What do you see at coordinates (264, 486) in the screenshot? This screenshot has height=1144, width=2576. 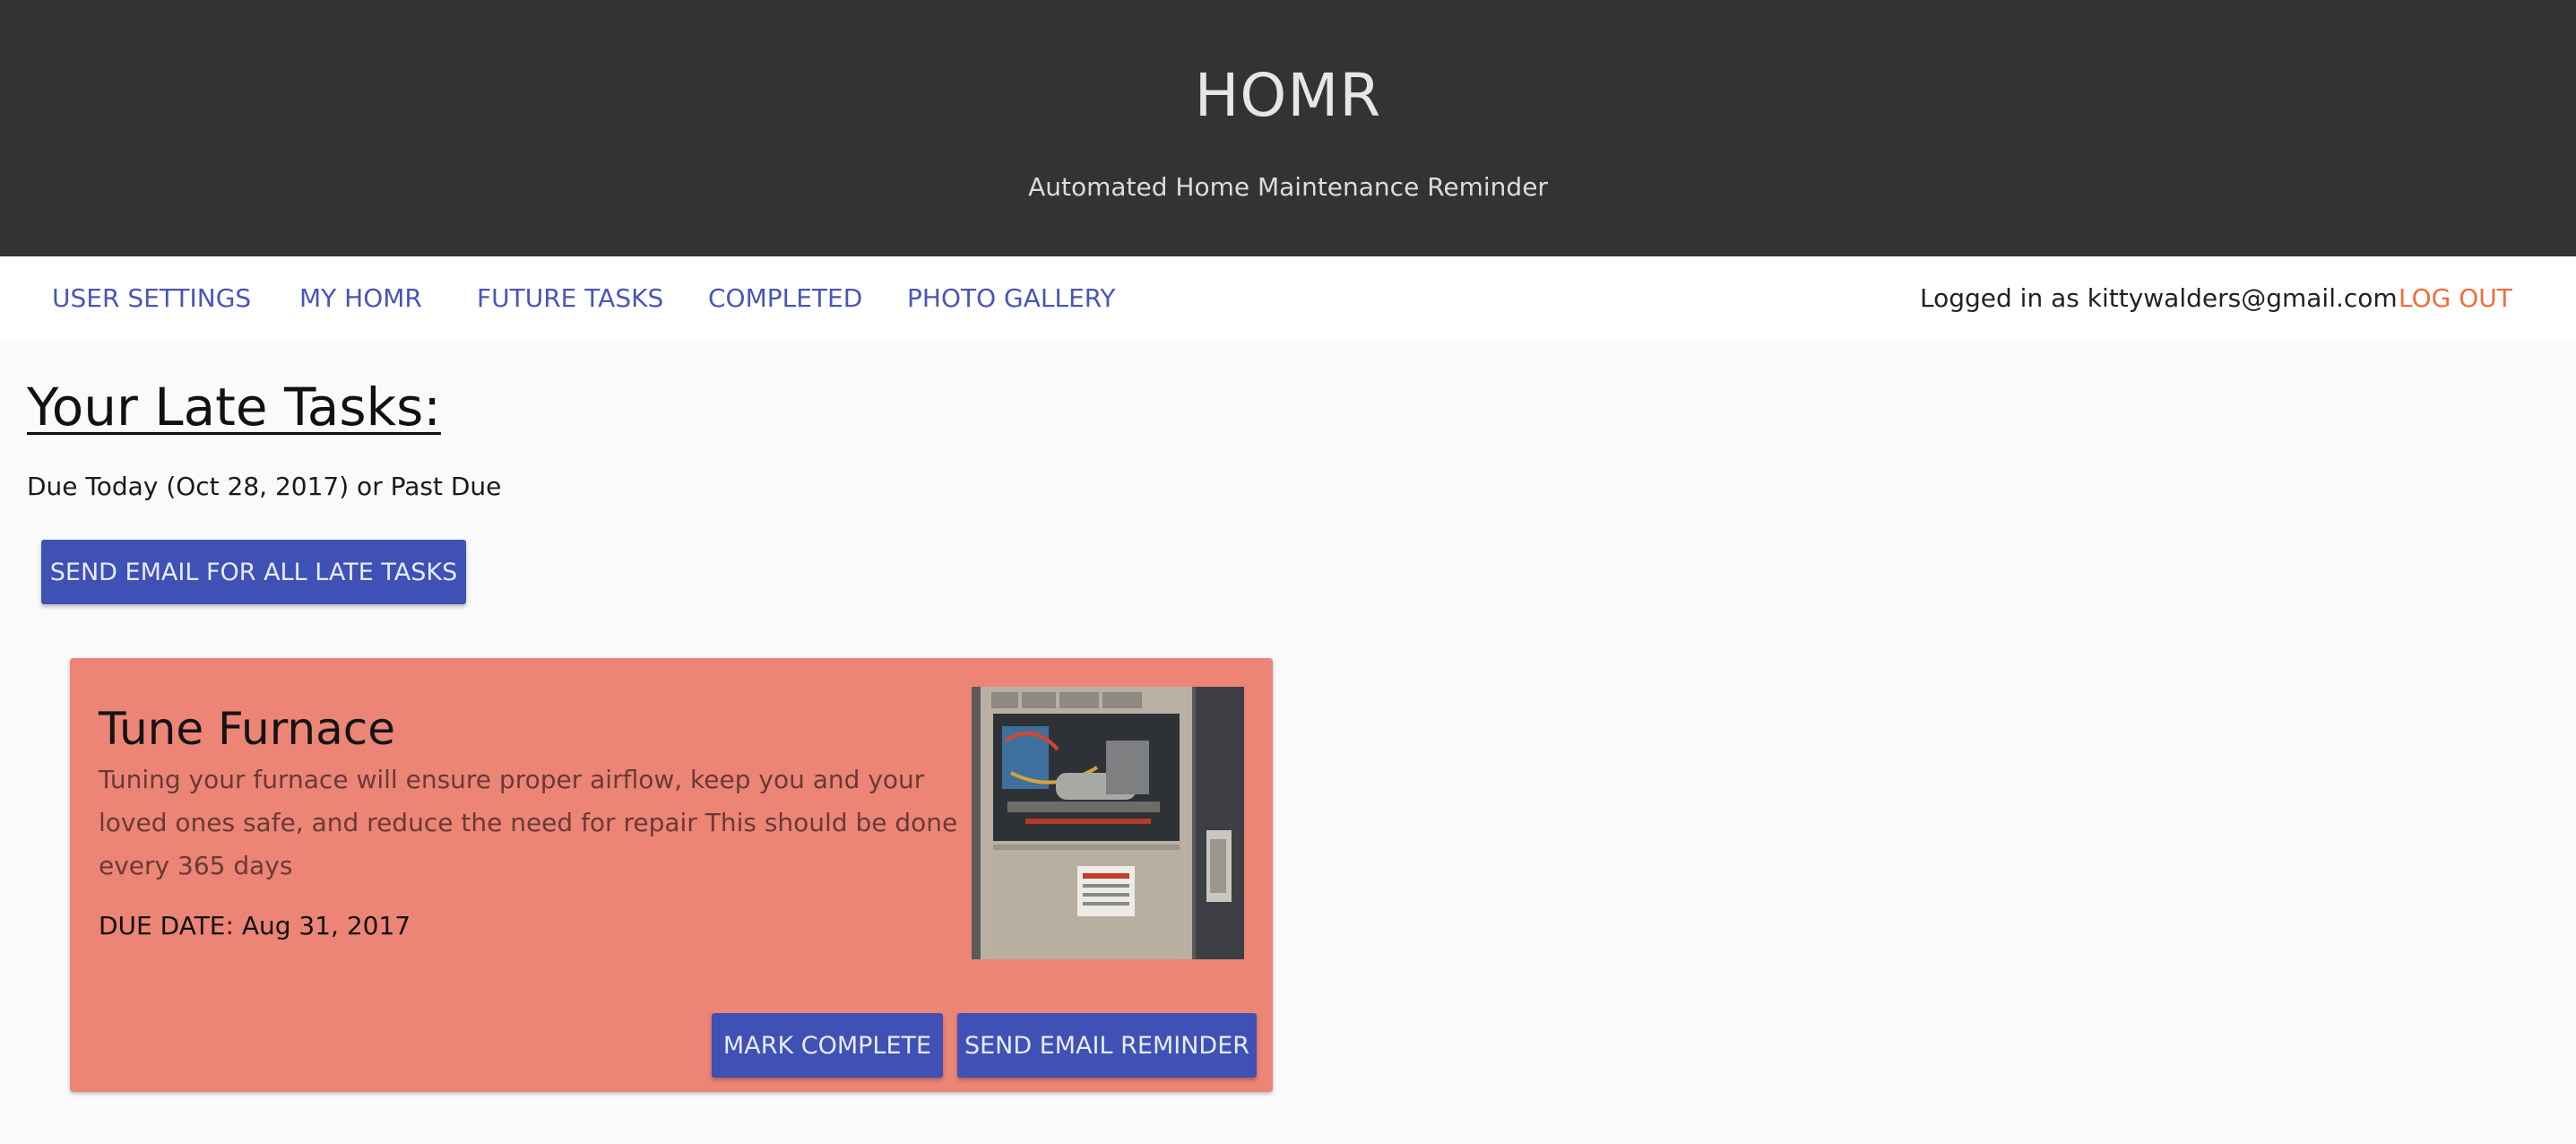 I see `due-summary: Due Today (Oct 28, 2017) or Past Due` at bounding box center [264, 486].